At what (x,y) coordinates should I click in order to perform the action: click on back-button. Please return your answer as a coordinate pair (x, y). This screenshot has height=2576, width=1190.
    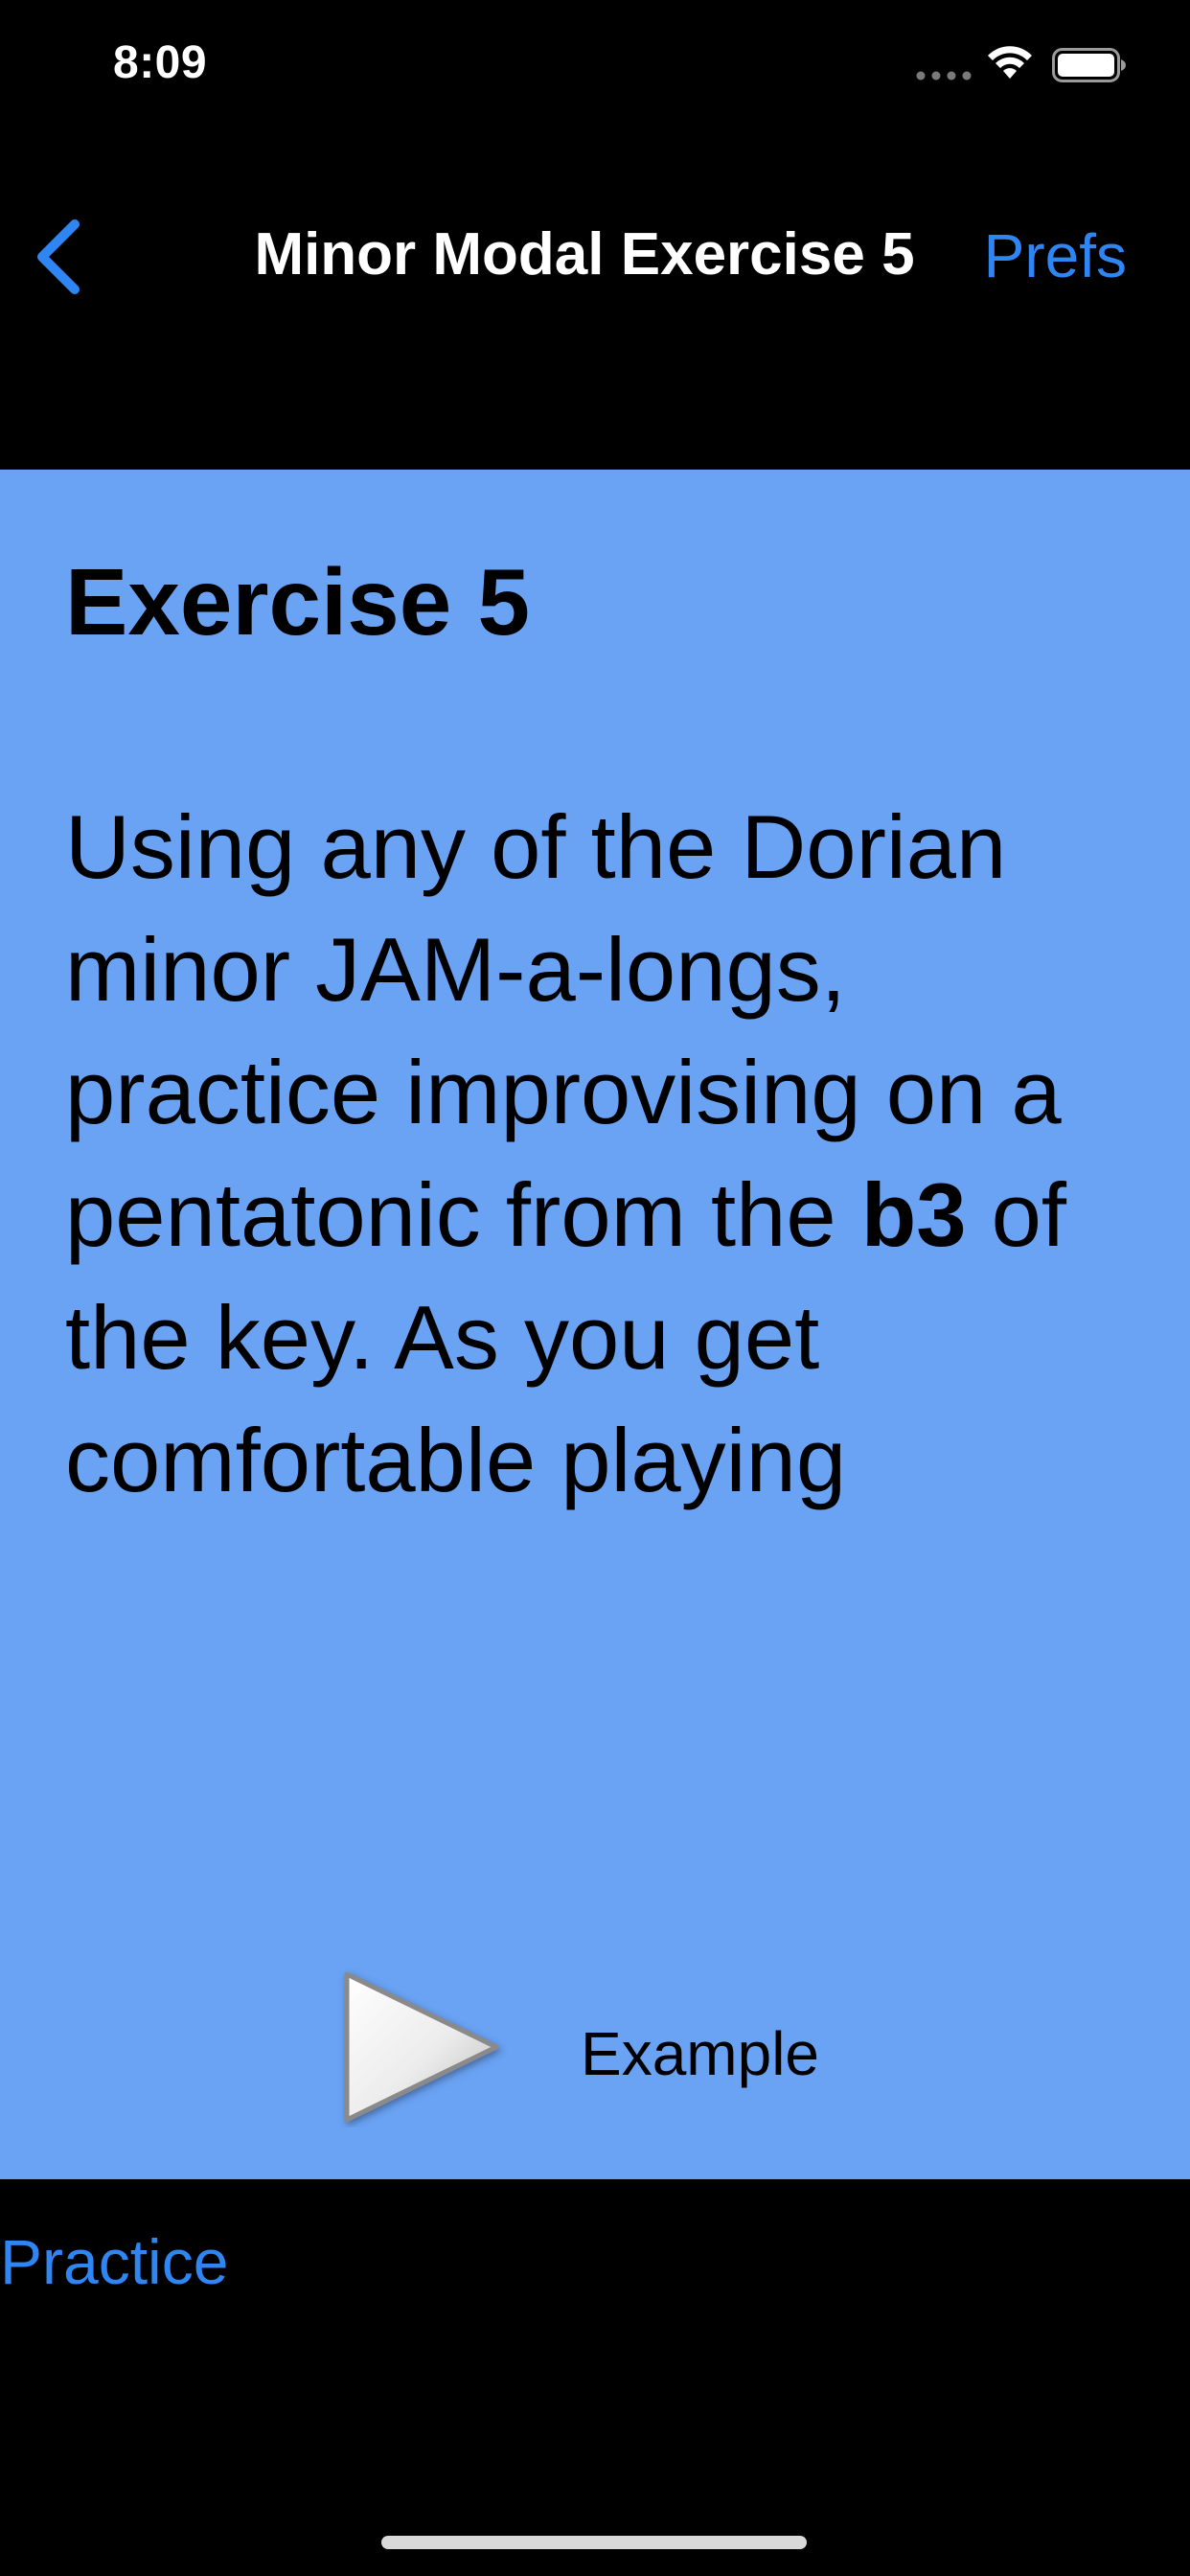
    Looking at the image, I should click on (59, 257).